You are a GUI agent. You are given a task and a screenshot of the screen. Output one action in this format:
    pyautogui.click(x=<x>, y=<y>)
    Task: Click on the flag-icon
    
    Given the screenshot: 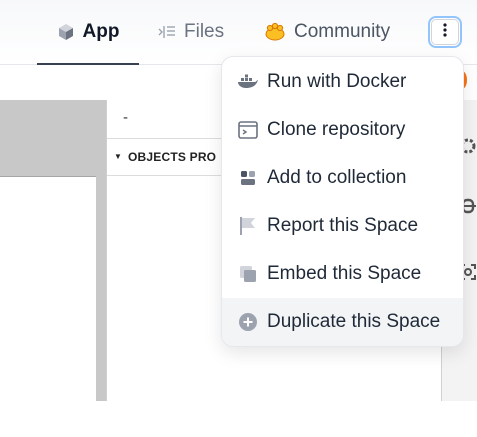 What is the action you would take?
    pyautogui.click(x=248, y=226)
    